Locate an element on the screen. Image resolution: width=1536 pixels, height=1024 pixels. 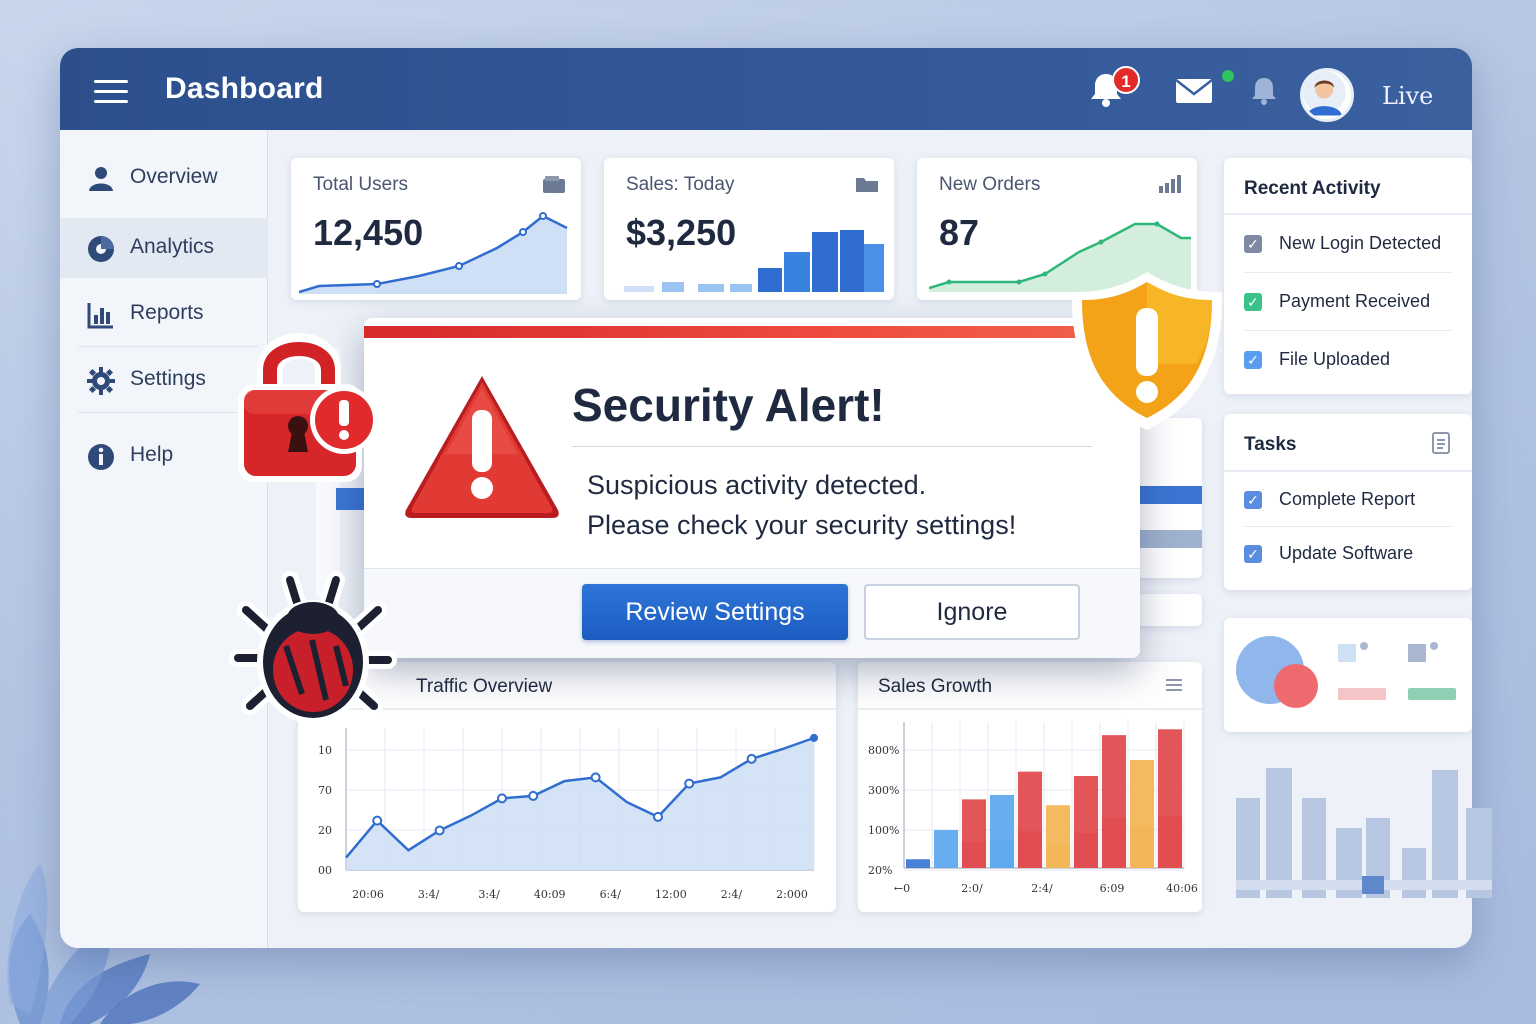
wallet-icon is located at coordinates (554, 184).